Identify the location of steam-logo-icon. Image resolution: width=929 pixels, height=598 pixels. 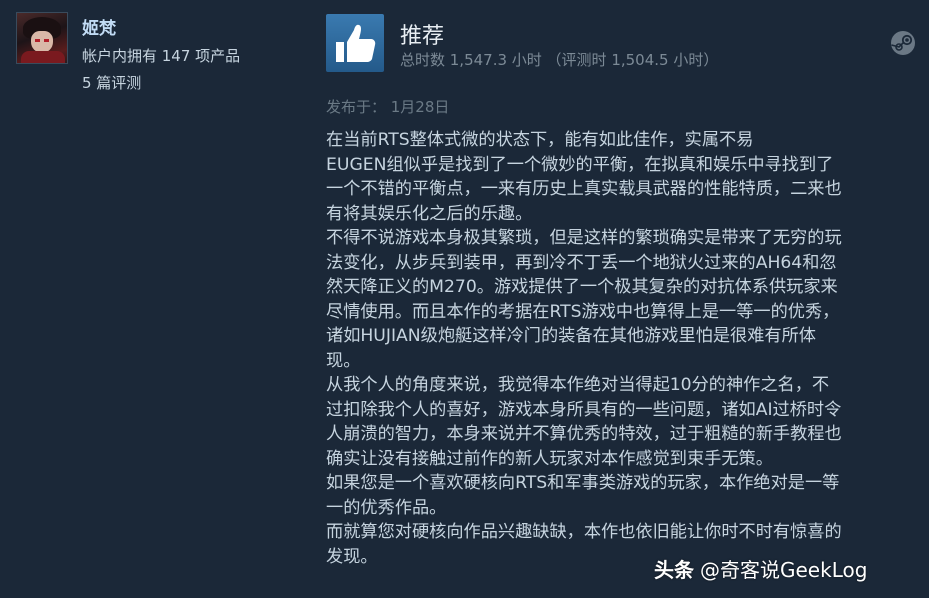
(903, 43).